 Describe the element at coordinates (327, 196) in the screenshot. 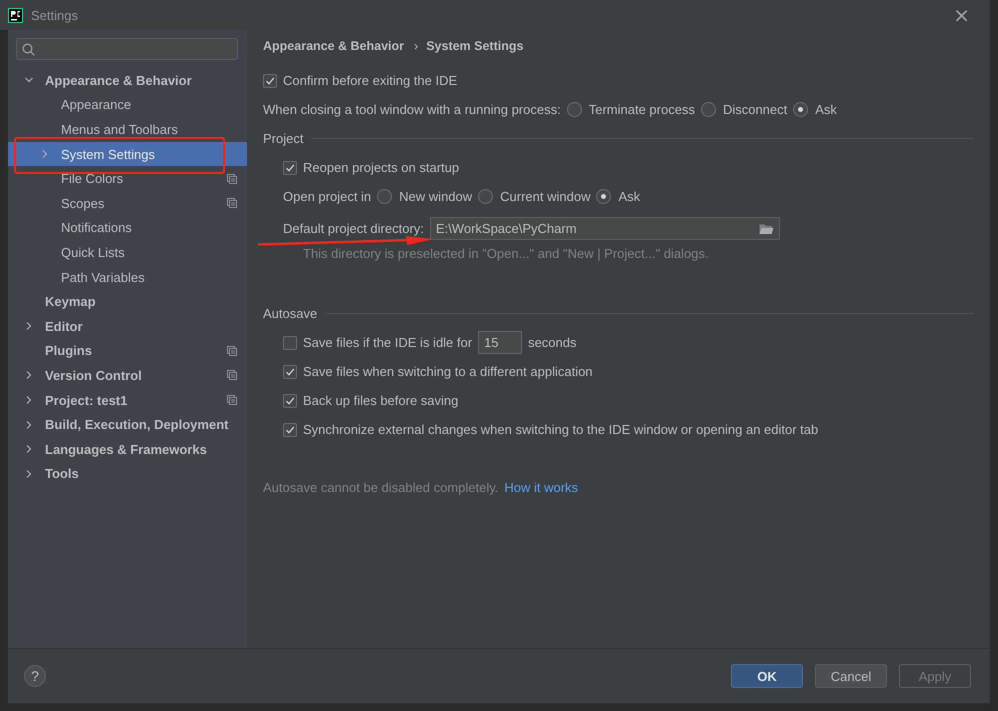

I see `option-label: Open project in` at that location.